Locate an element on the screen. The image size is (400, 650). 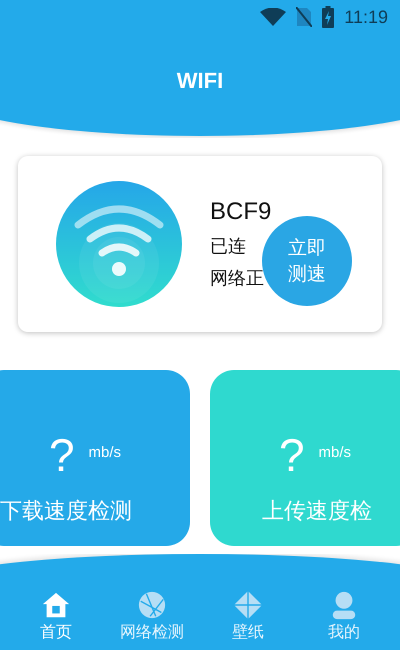
status-time: 11:19 is located at coordinates (366, 17).